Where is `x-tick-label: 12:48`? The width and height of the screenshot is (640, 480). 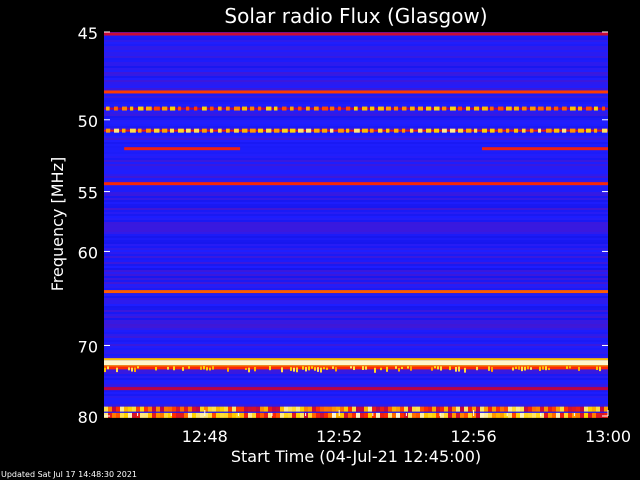 x-tick-label: 12:48 is located at coordinates (205, 436).